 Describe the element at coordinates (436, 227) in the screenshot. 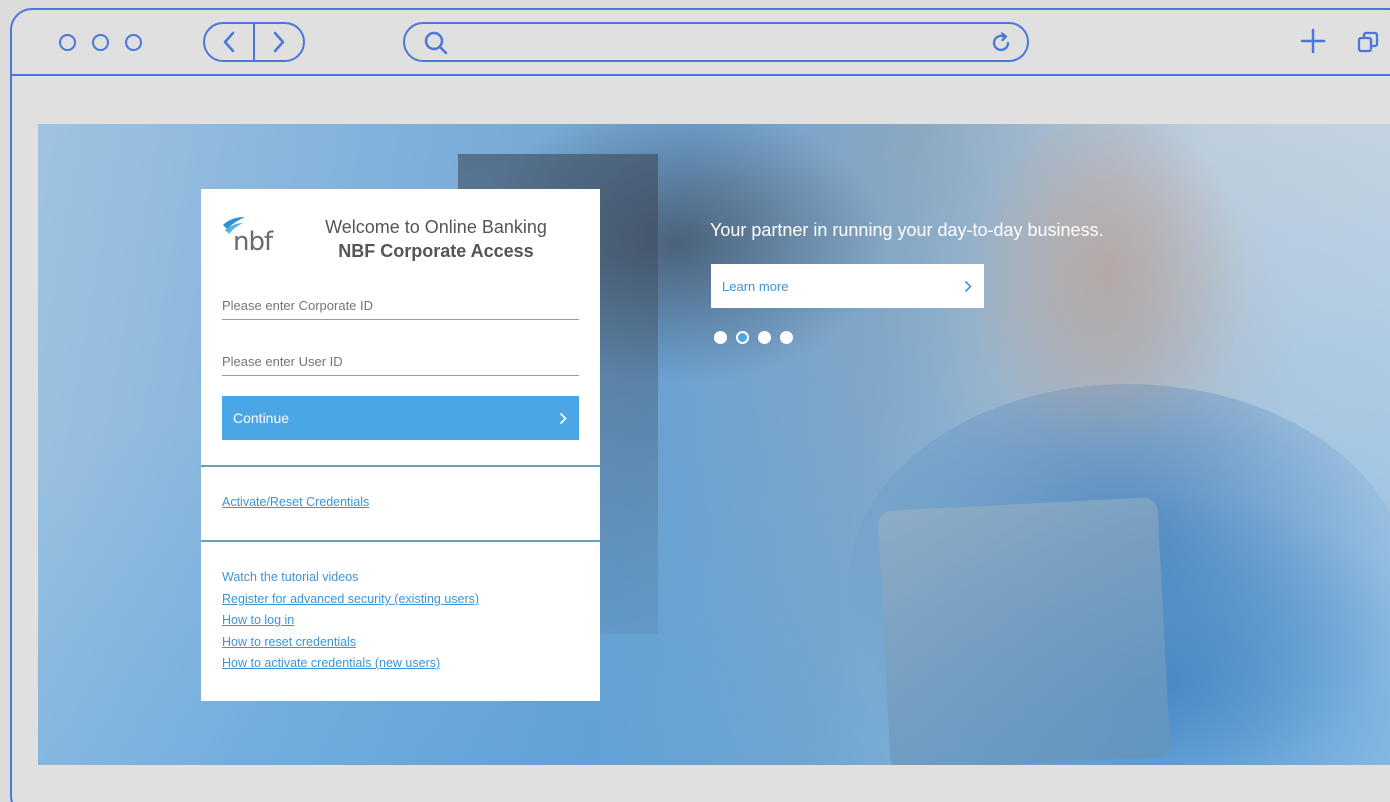

I see `welcome-line-1: Welcome to Online Banking` at that location.